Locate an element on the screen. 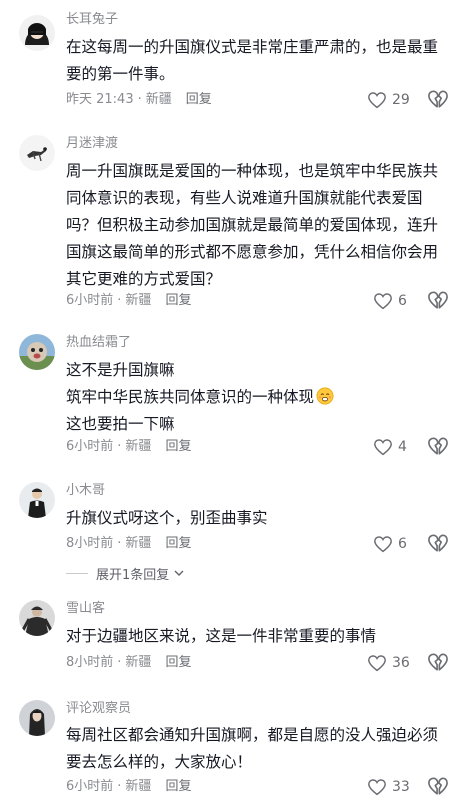 The image size is (465, 800). comment-author: 小木哥 is located at coordinates (85, 491).